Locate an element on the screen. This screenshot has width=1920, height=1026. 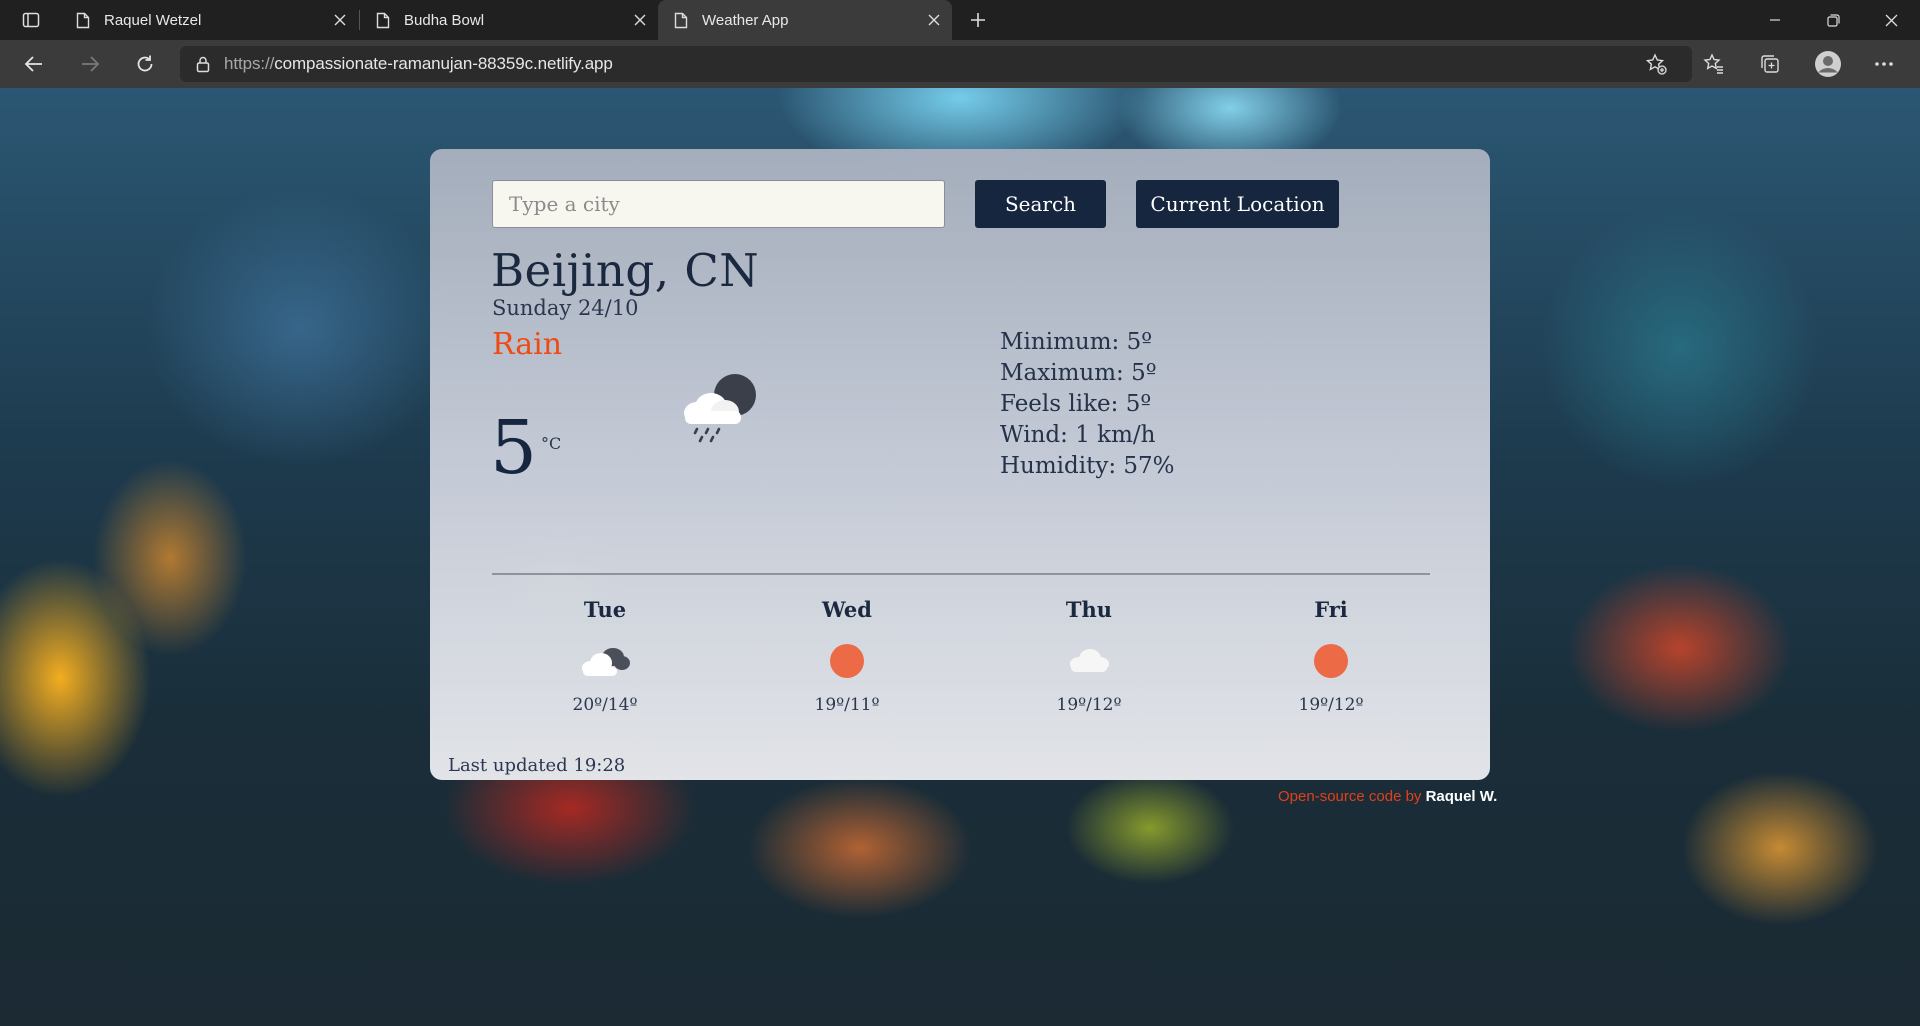
last-updated: Last updated 19:28 is located at coordinates (537, 765).